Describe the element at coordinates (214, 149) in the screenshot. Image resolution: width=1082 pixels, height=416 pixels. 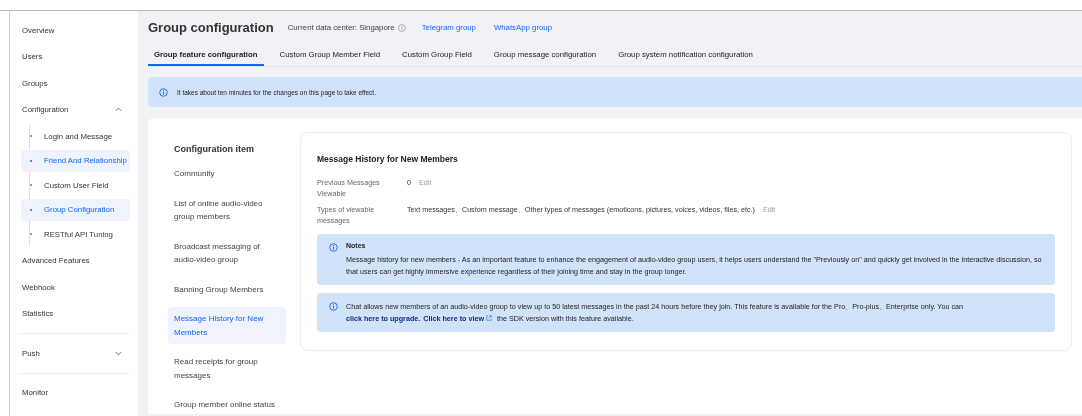
I see `config-heading: Configuration item` at that location.